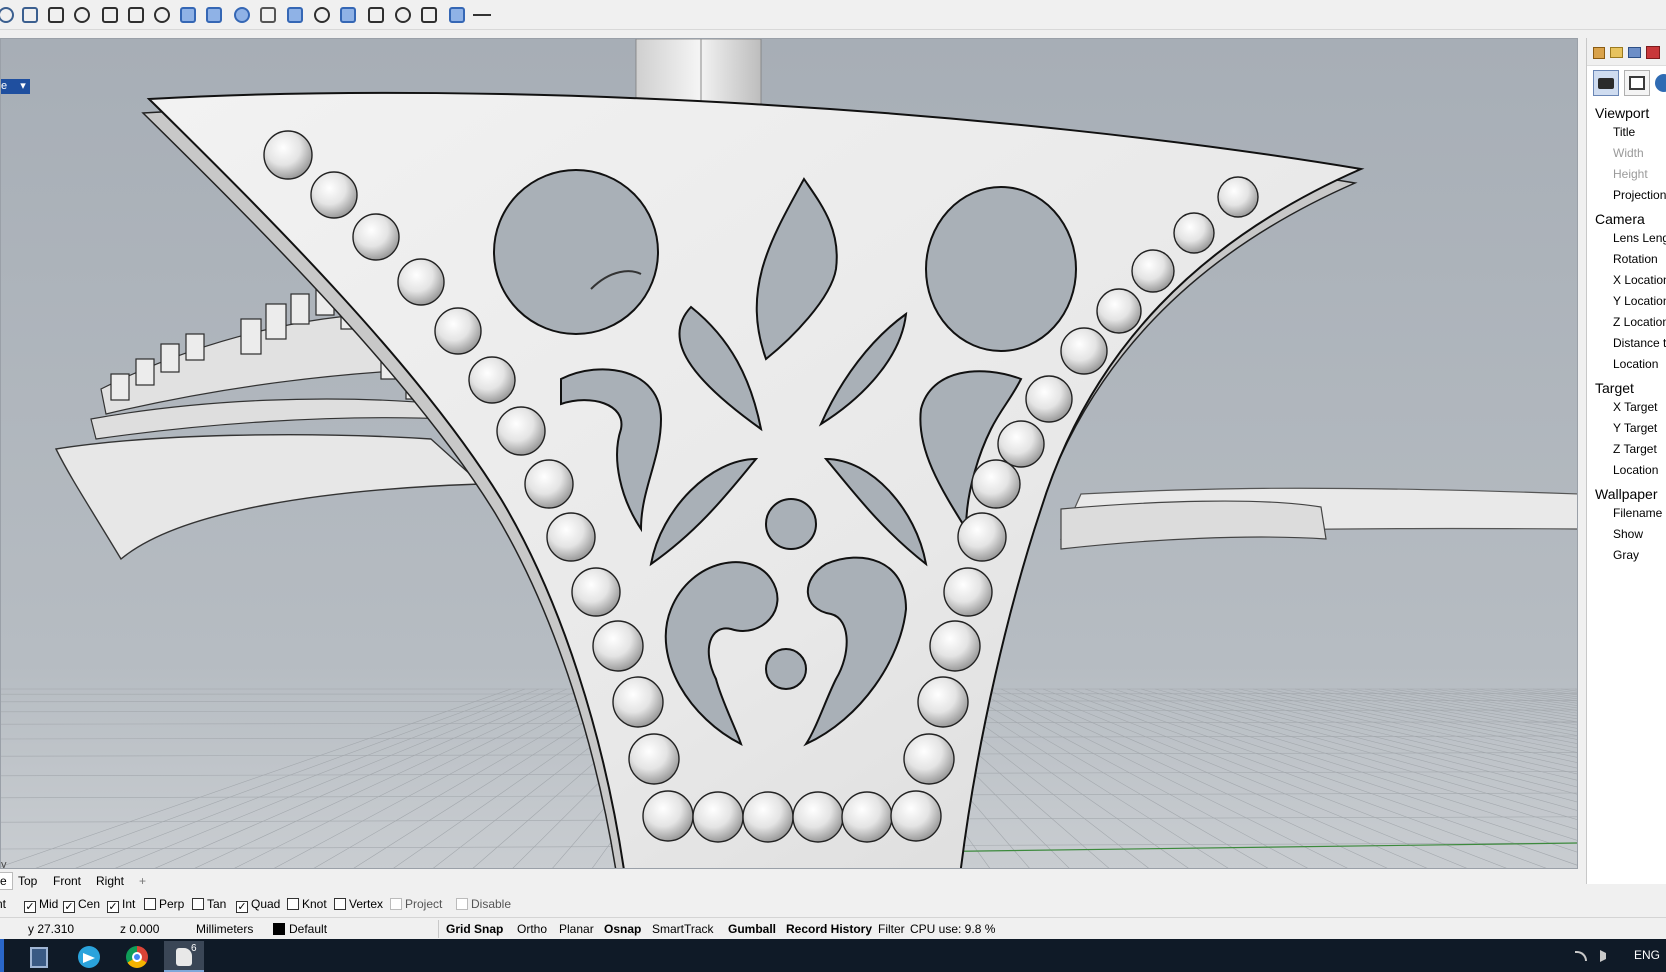  I want to click on section-target: Target, so click(1626, 386).